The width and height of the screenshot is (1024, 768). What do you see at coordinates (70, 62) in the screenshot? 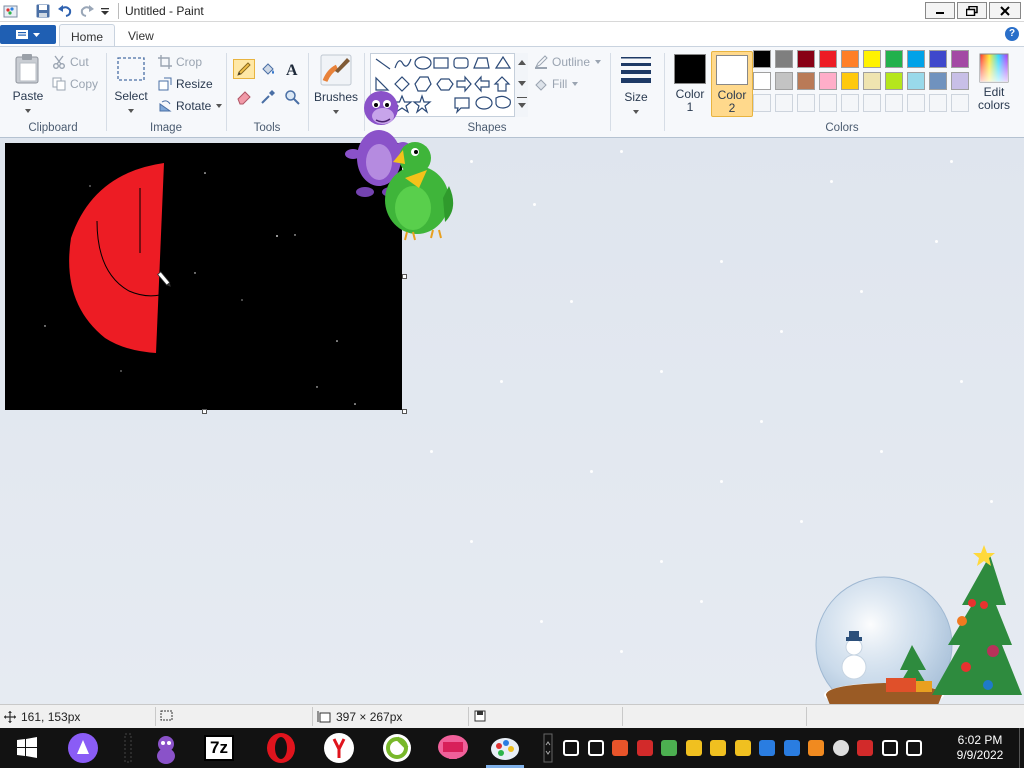
I see `cut-button: Cut` at bounding box center [70, 62].